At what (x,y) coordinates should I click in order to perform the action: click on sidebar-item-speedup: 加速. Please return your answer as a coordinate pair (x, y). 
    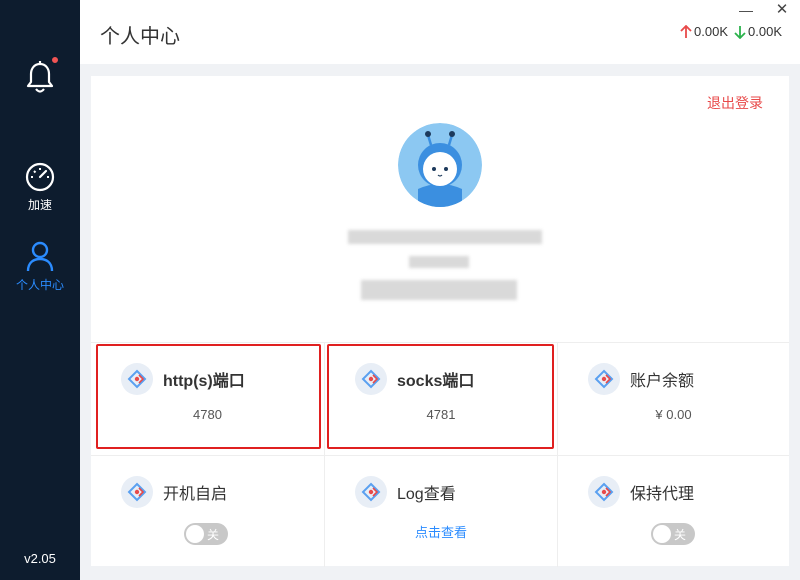
    Looking at the image, I should click on (40, 186).